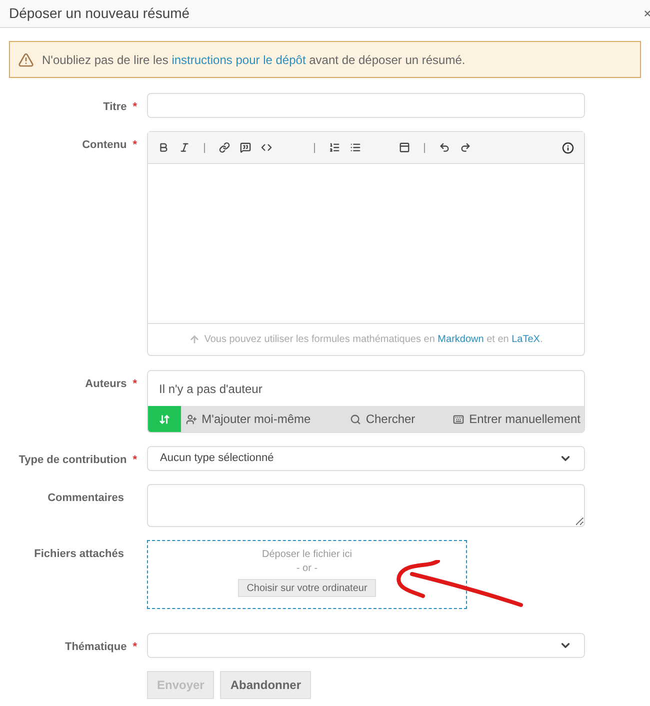 This screenshot has height=706, width=650. What do you see at coordinates (366, 458) in the screenshot?
I see `select-field: Aucun type sélectionné` at bounding box center [366, 458].